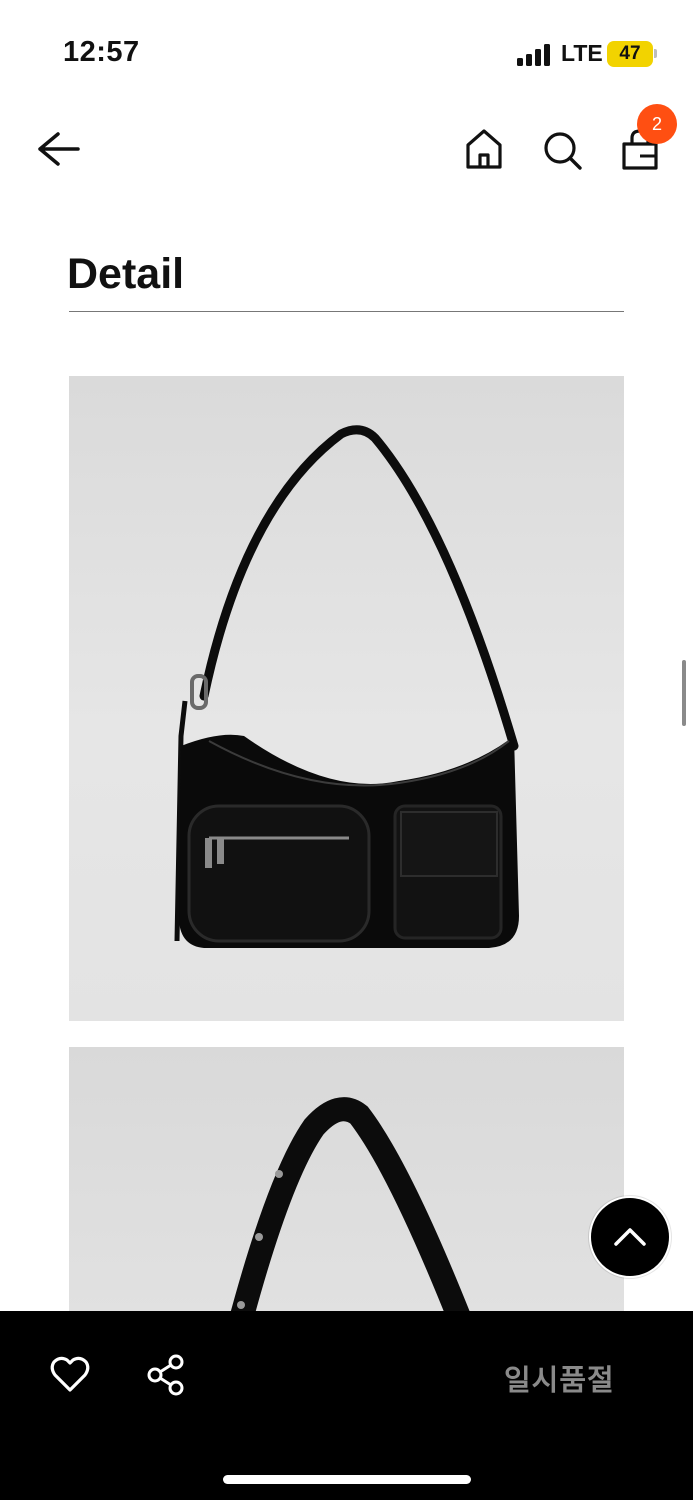 The width and height of the screenshot is (693, 1500). Describe the element at coordinates (101, 52) in the screenshot. I see `status-time: 12:57` at that location.